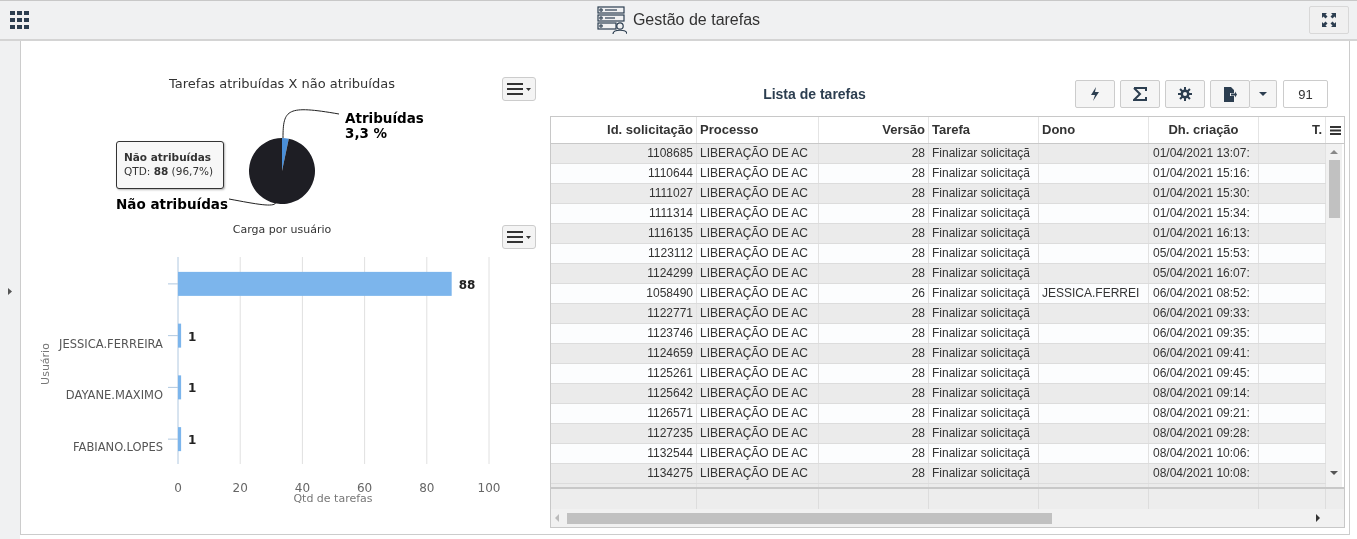 This screenshot has height=539, width=1357. I want to click on sigma-icon, so click(1140, 94).